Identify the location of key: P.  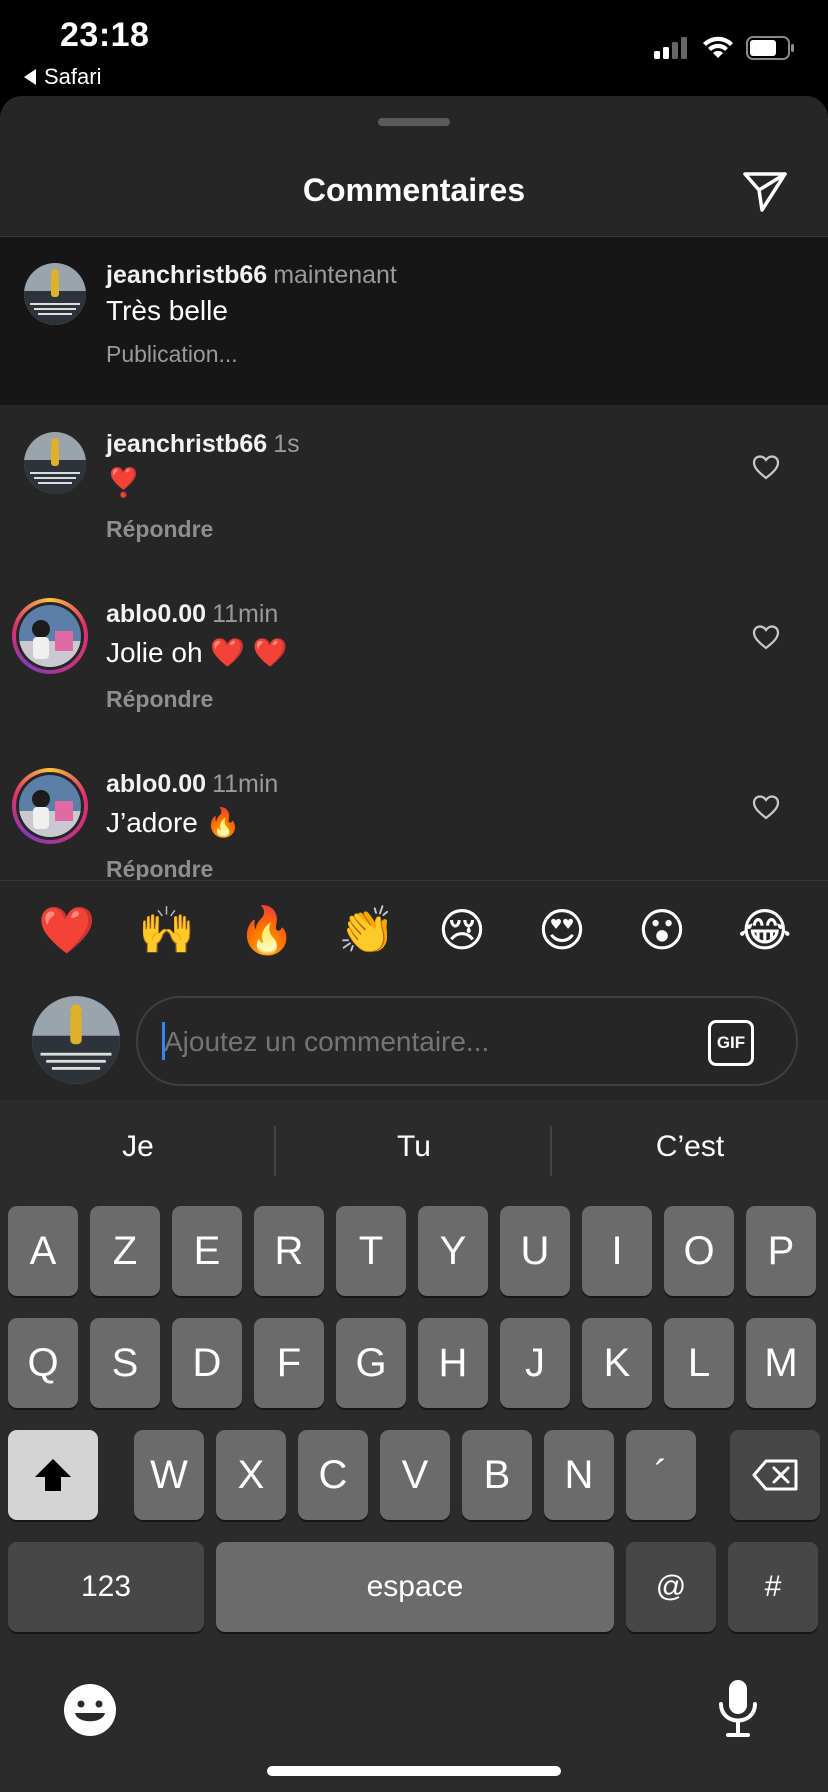
(781, 1251).